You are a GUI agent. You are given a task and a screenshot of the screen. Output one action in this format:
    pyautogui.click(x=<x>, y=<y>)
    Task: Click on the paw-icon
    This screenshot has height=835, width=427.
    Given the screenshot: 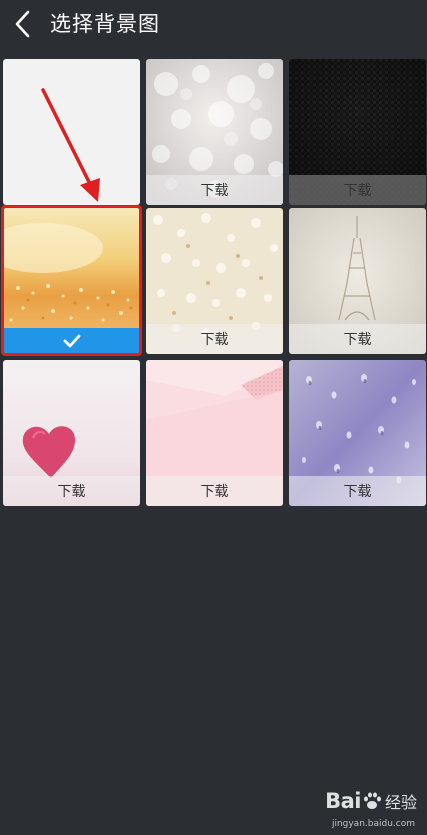 What is the action you would take?
    pyautogui.click(x=372, y=800)
    